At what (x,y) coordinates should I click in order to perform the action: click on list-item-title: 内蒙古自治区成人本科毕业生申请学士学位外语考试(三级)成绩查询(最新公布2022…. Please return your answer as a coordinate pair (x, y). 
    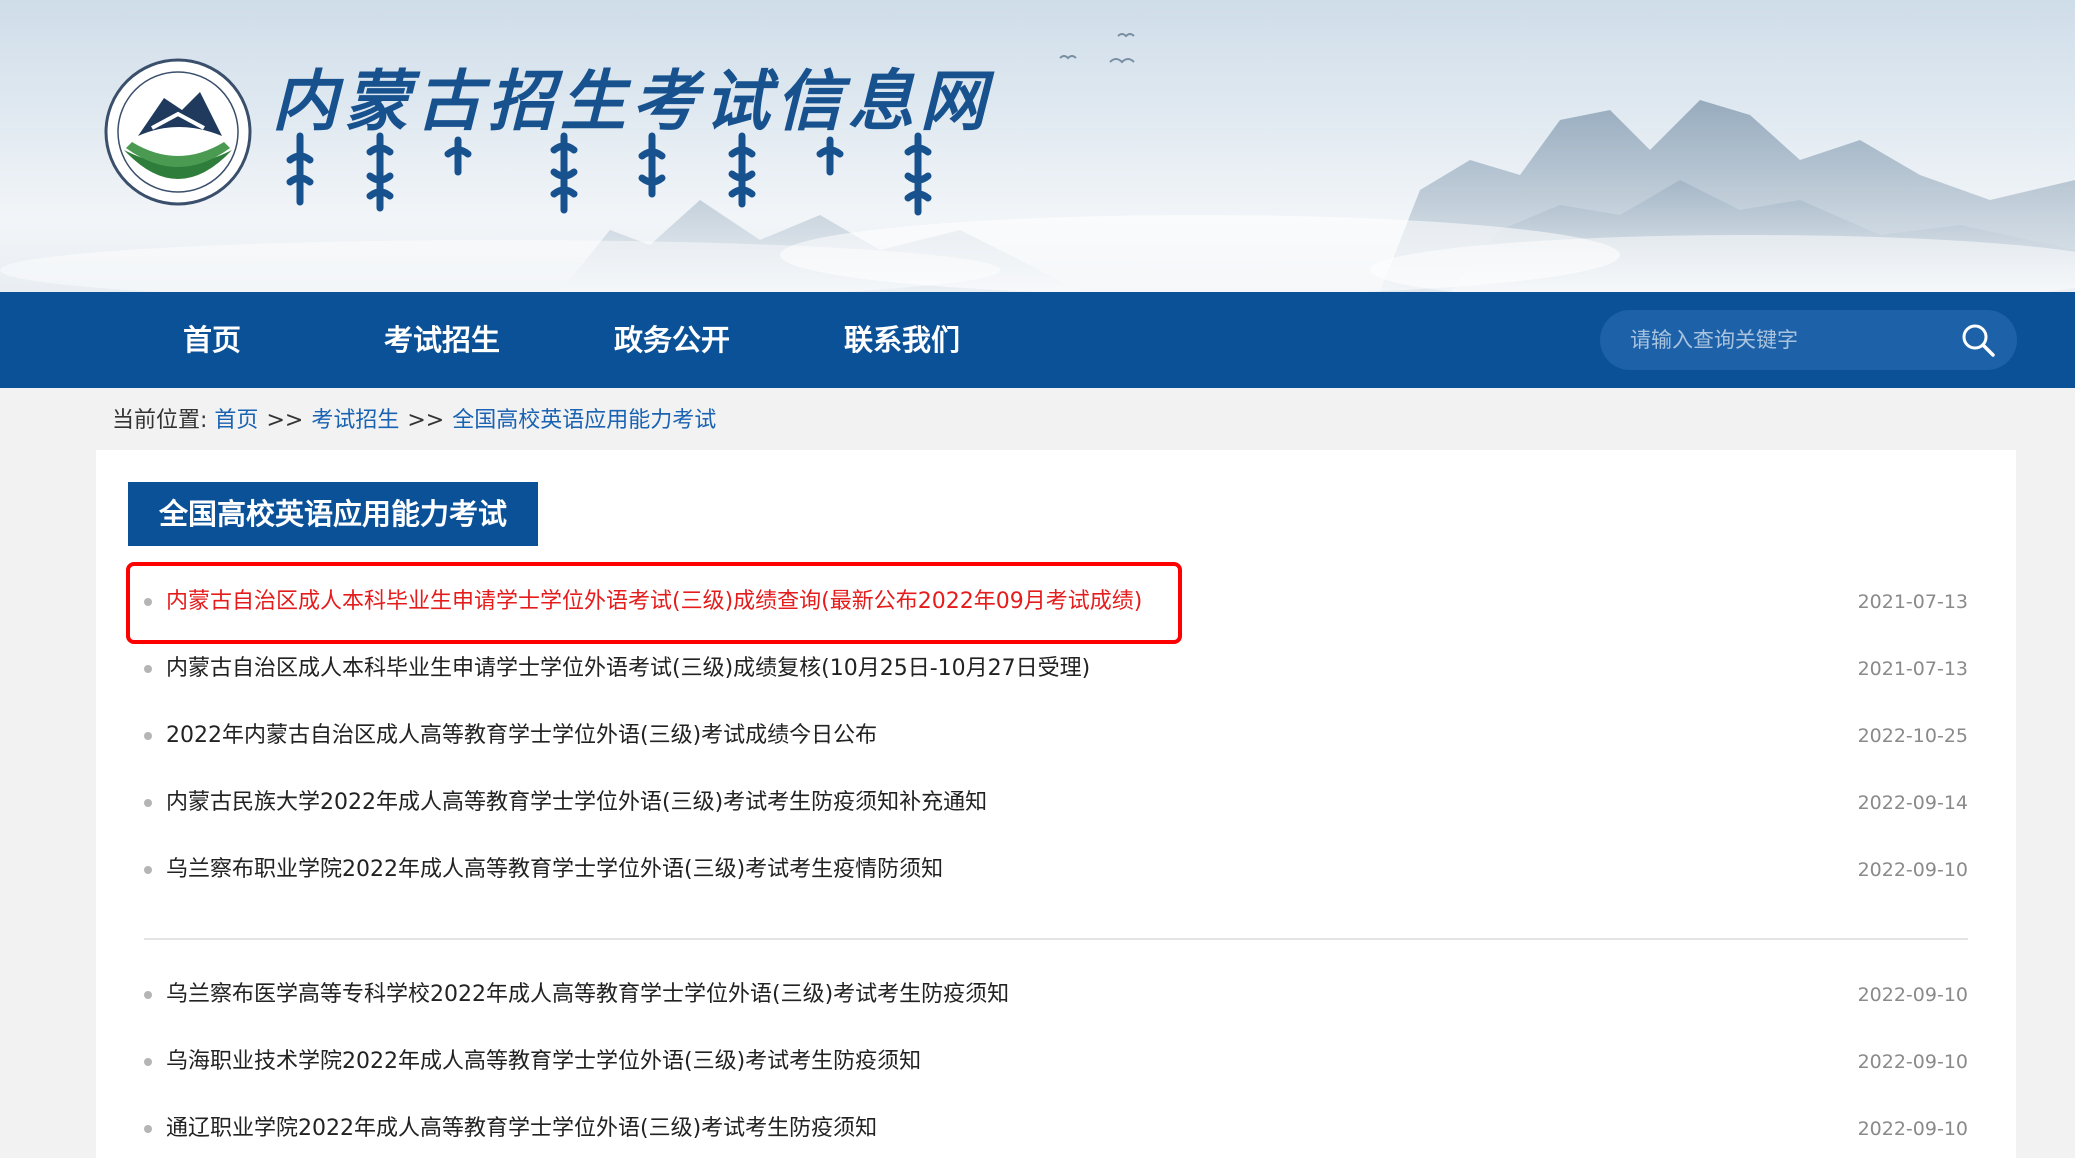
    Looking at the image, I should click on (654, 602).